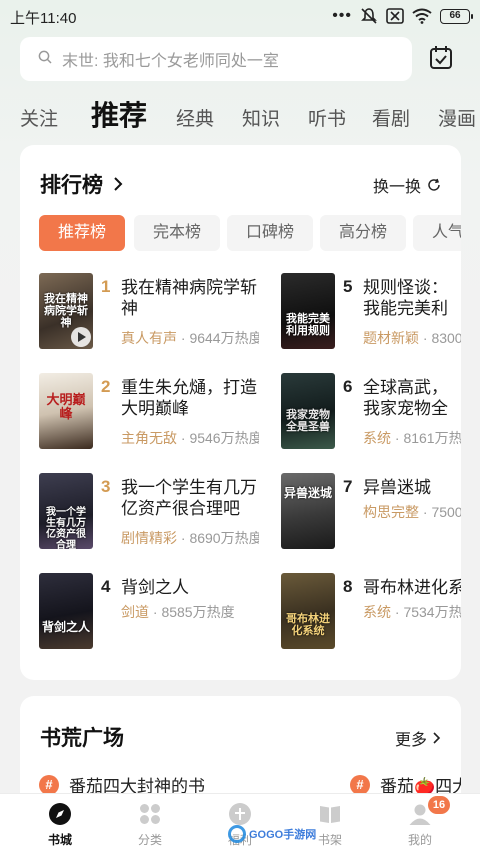 The image size is (480, 853). Describe the element at coordinates (410, 740) in the screenshot. I see `more-label: 更多` at that location.